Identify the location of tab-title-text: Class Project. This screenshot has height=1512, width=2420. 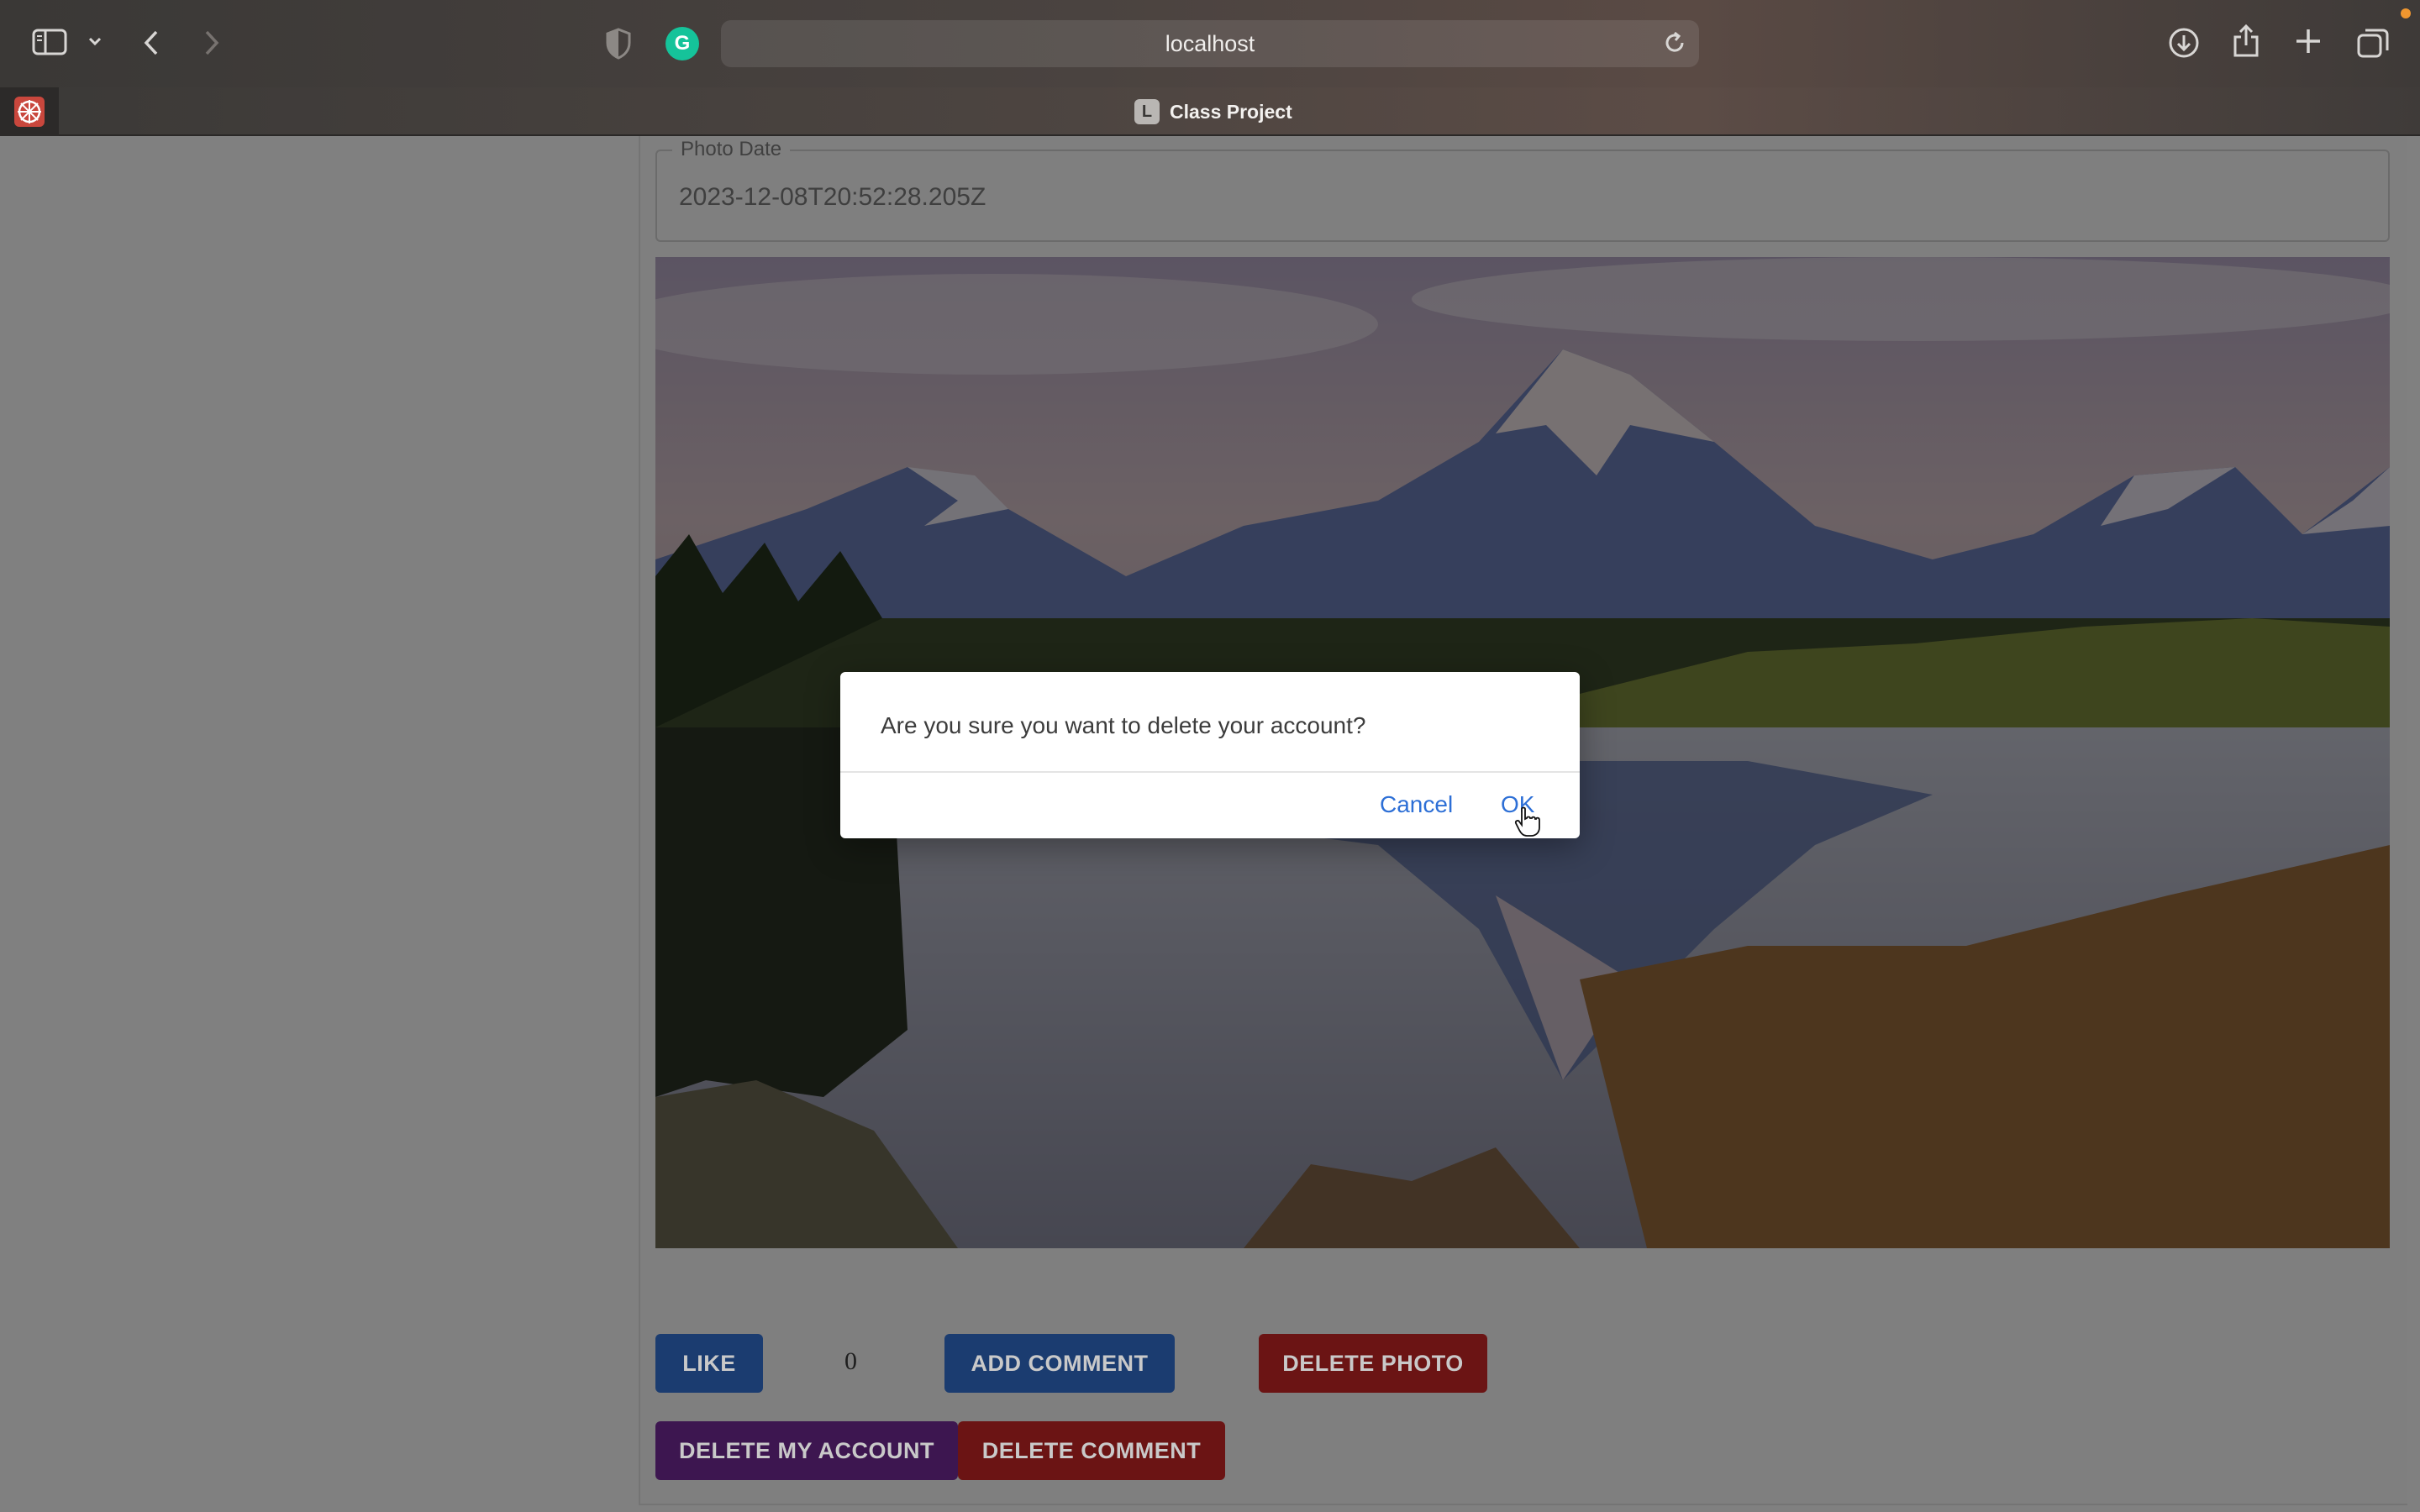
(1231, 111).